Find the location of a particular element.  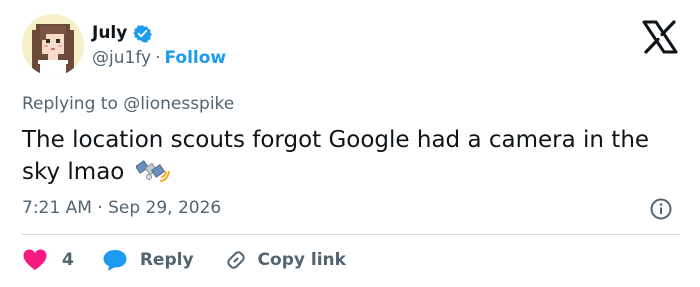

verified-badge-icon is located at coordinates (143, 33).